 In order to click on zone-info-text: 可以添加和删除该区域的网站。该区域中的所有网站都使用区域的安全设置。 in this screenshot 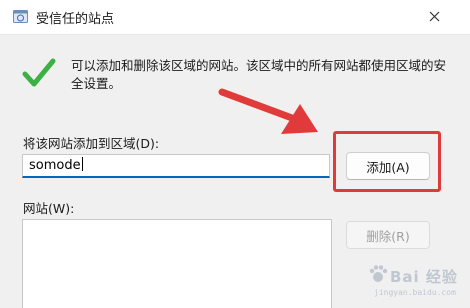, I will do `click(259, 74)`.